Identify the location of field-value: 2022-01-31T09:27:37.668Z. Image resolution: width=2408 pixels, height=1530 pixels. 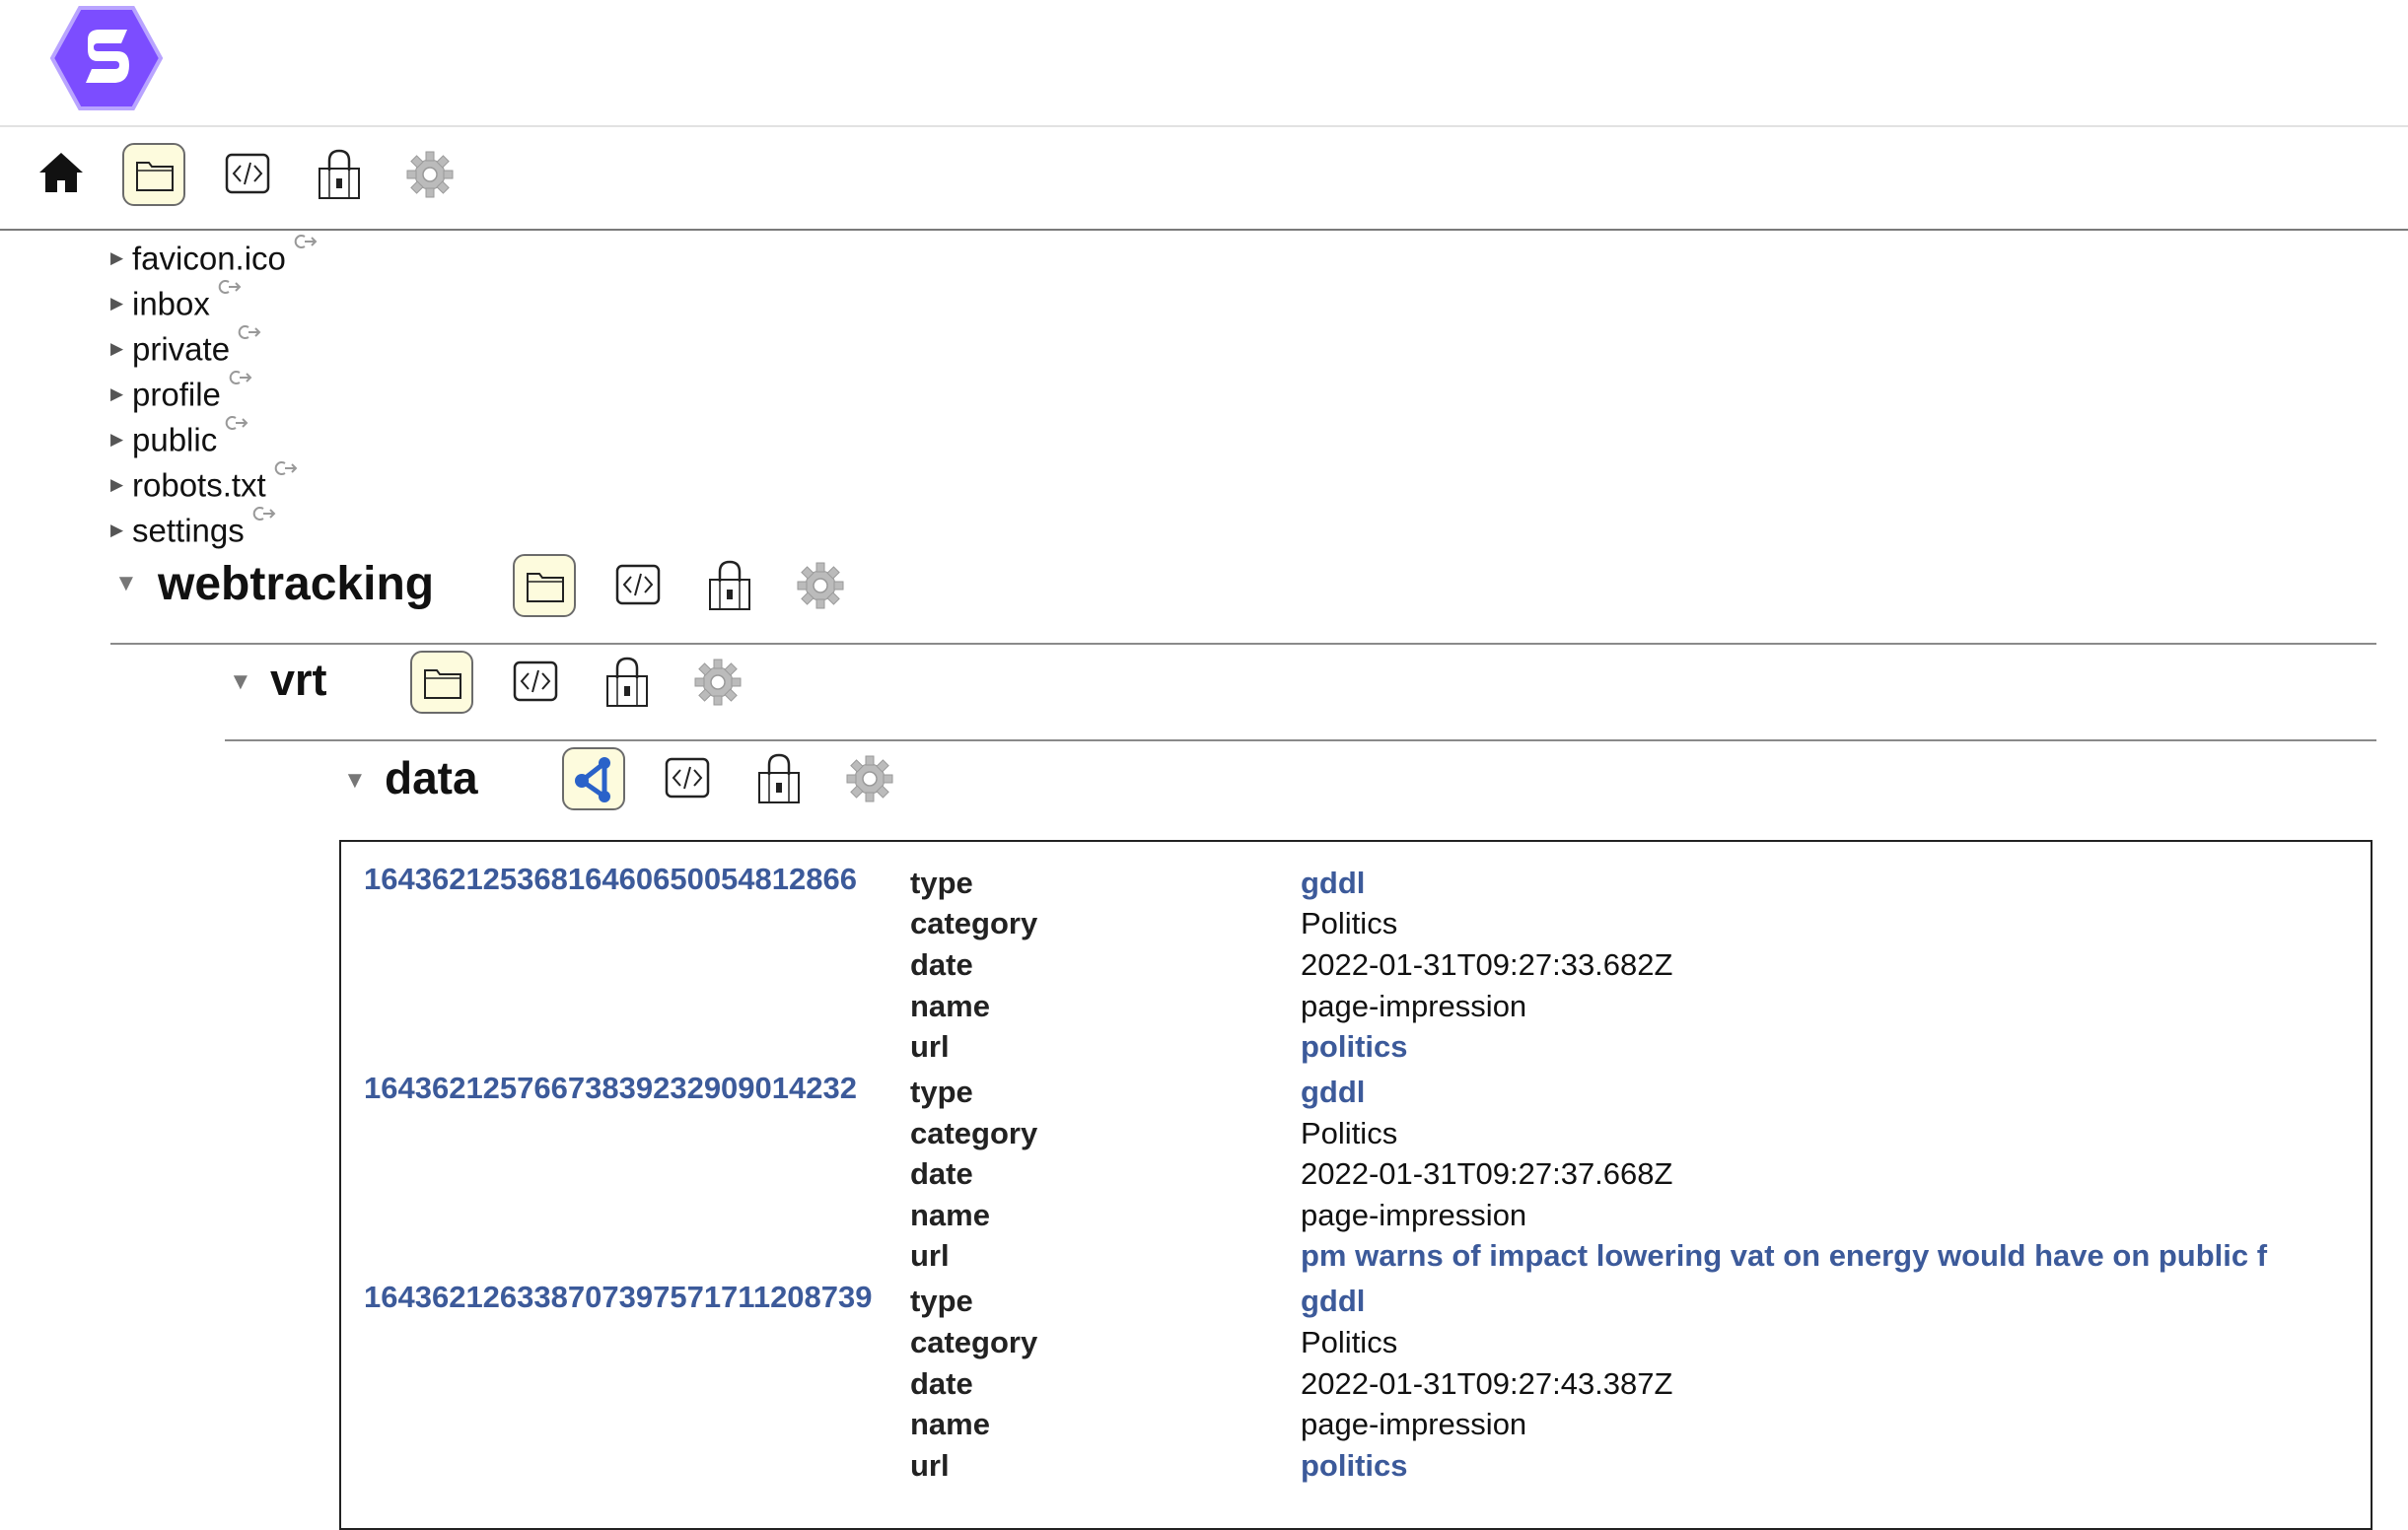
(1487, 1173).